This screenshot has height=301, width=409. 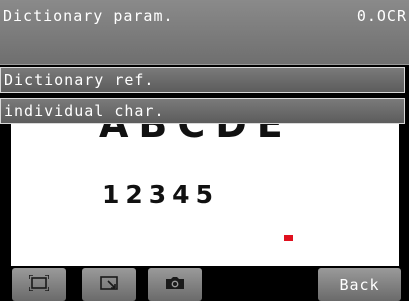 I want to click on select-region-icon, so click(x=109, y=284).